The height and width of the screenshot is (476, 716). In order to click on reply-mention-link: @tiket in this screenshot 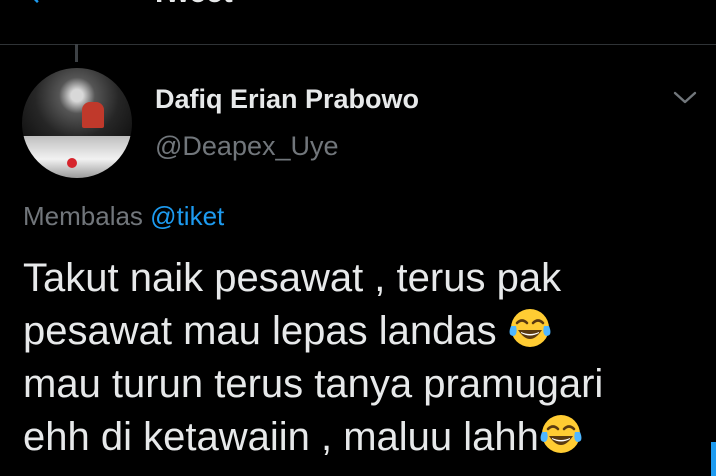, I will do `click(187, 216)`.